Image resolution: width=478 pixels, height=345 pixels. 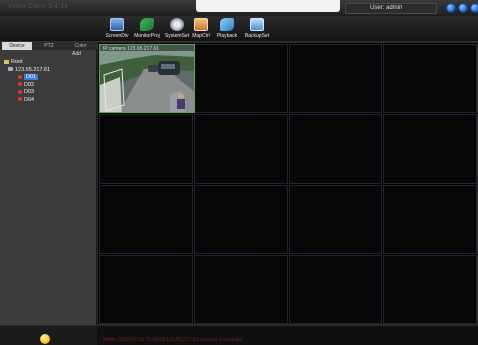 I want to click on user-info: User: admin, so click(x=391, y=8).